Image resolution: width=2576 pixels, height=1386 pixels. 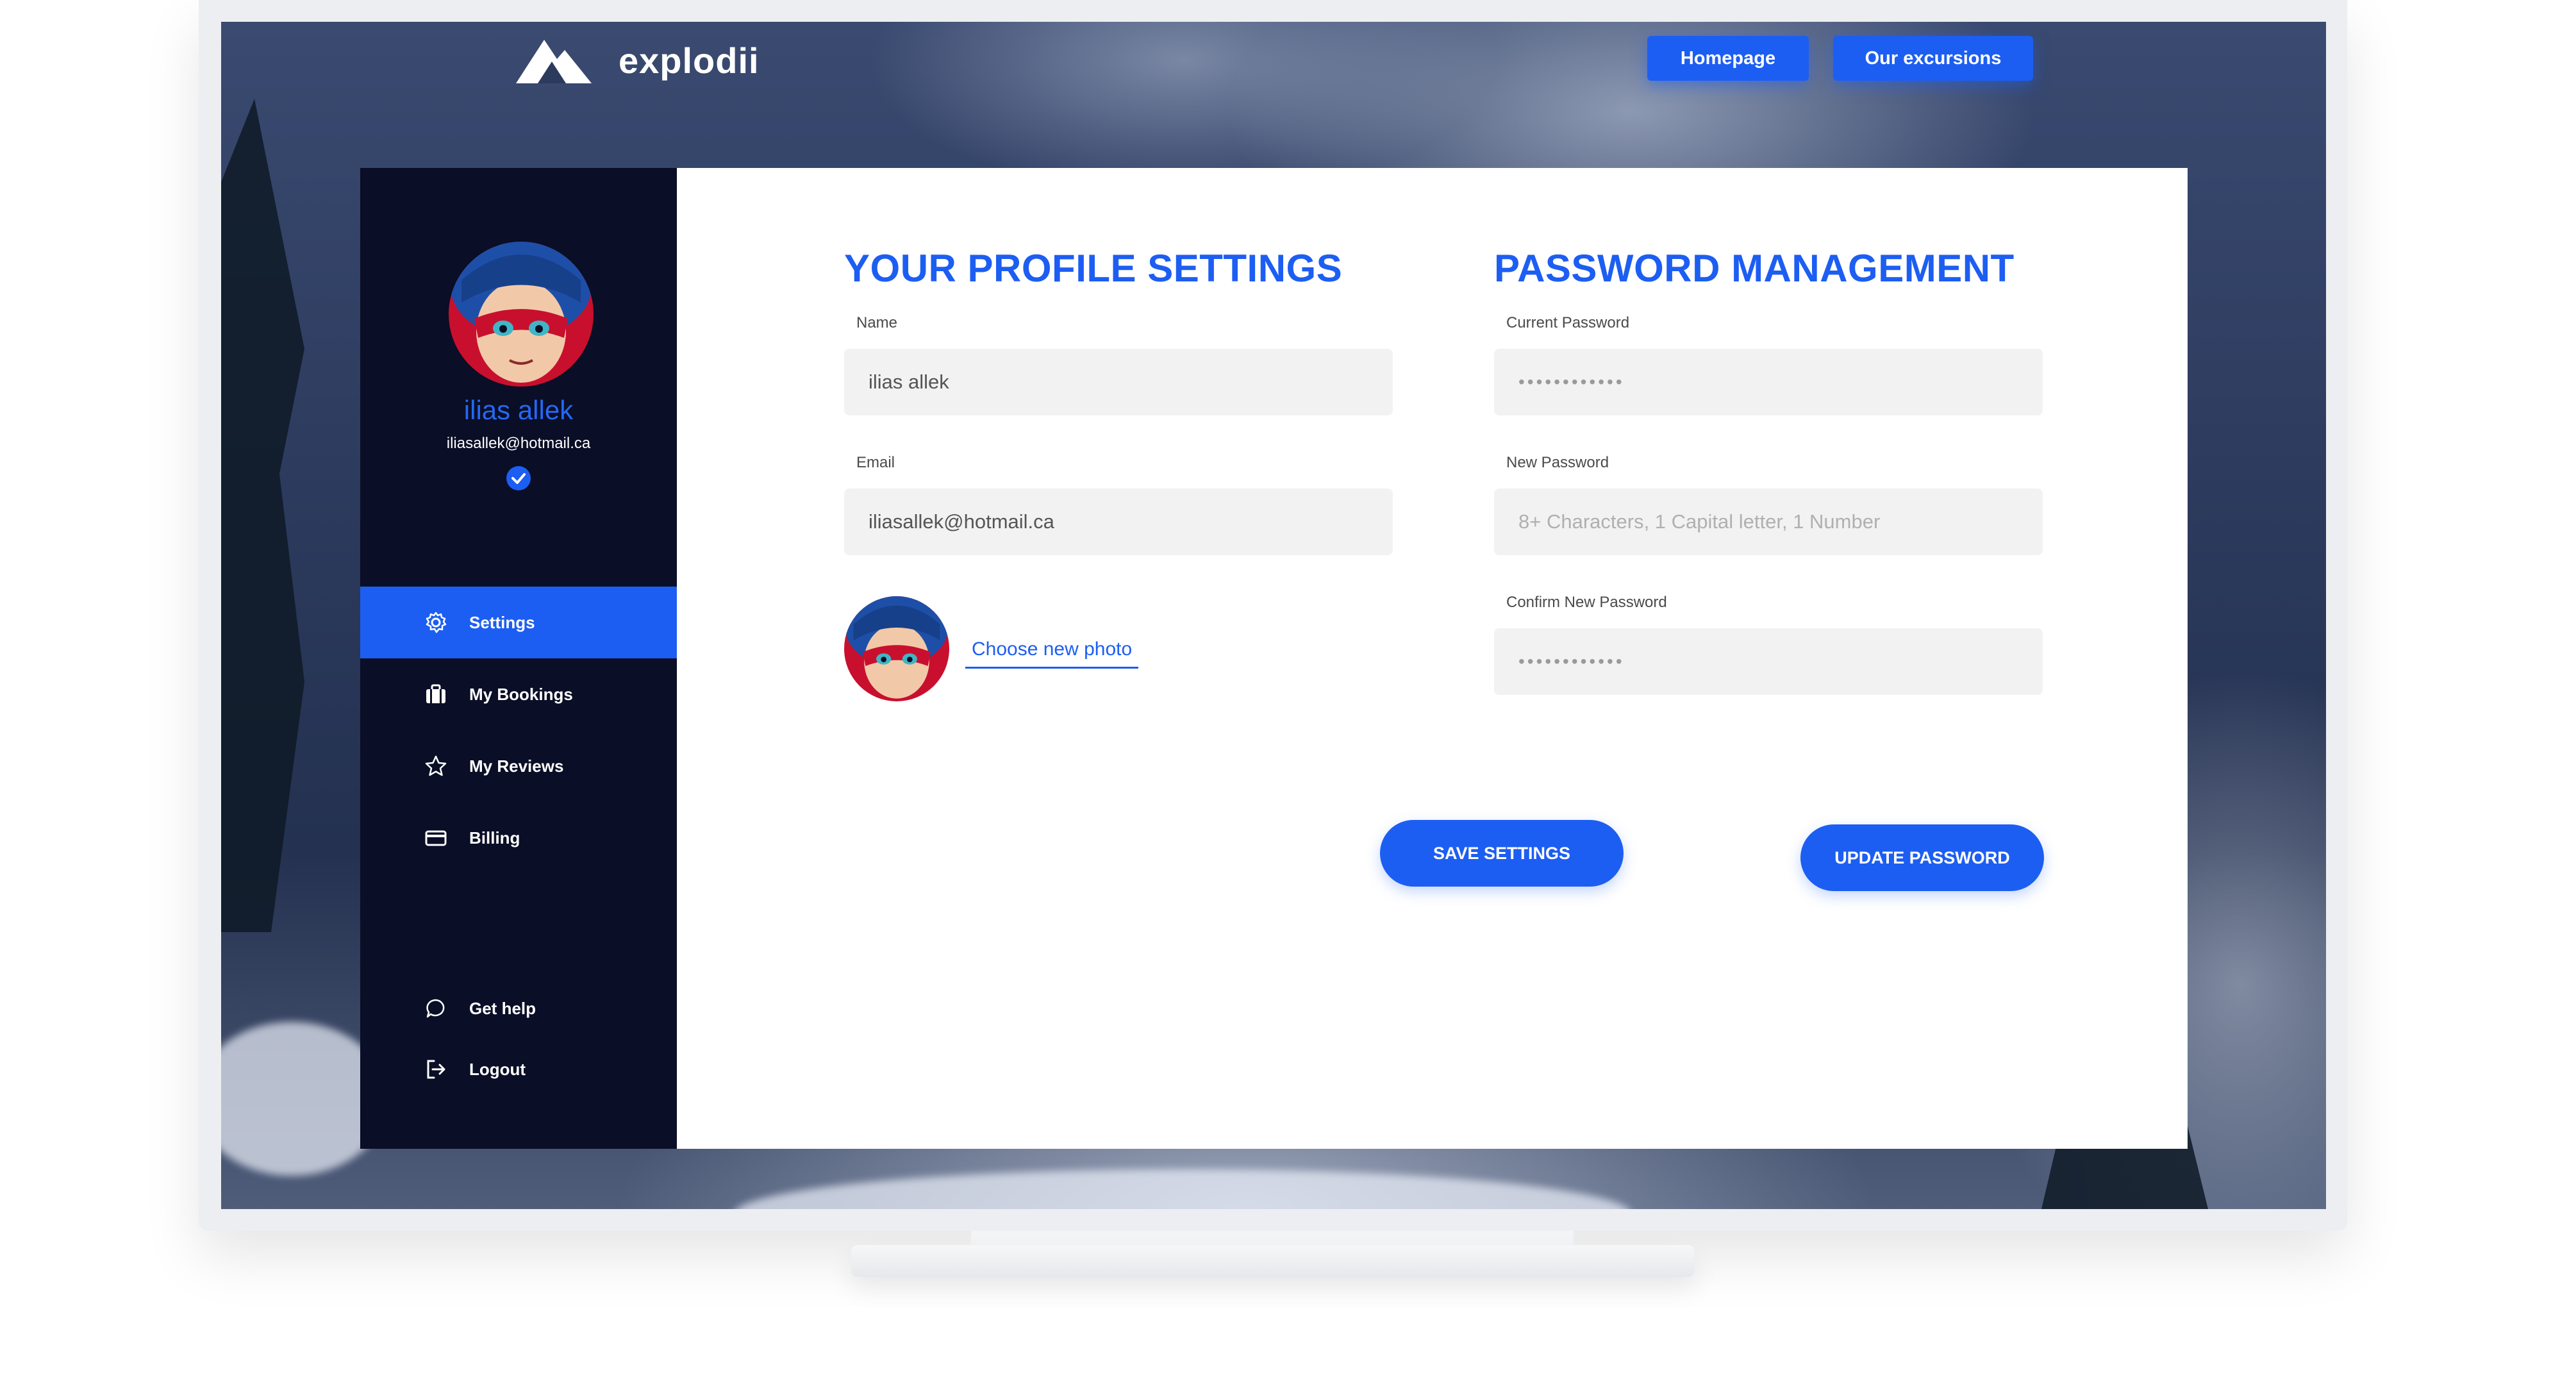 I want to click on update-password-button: UPDATE PASSWORD, so click(x=1922, y=857).